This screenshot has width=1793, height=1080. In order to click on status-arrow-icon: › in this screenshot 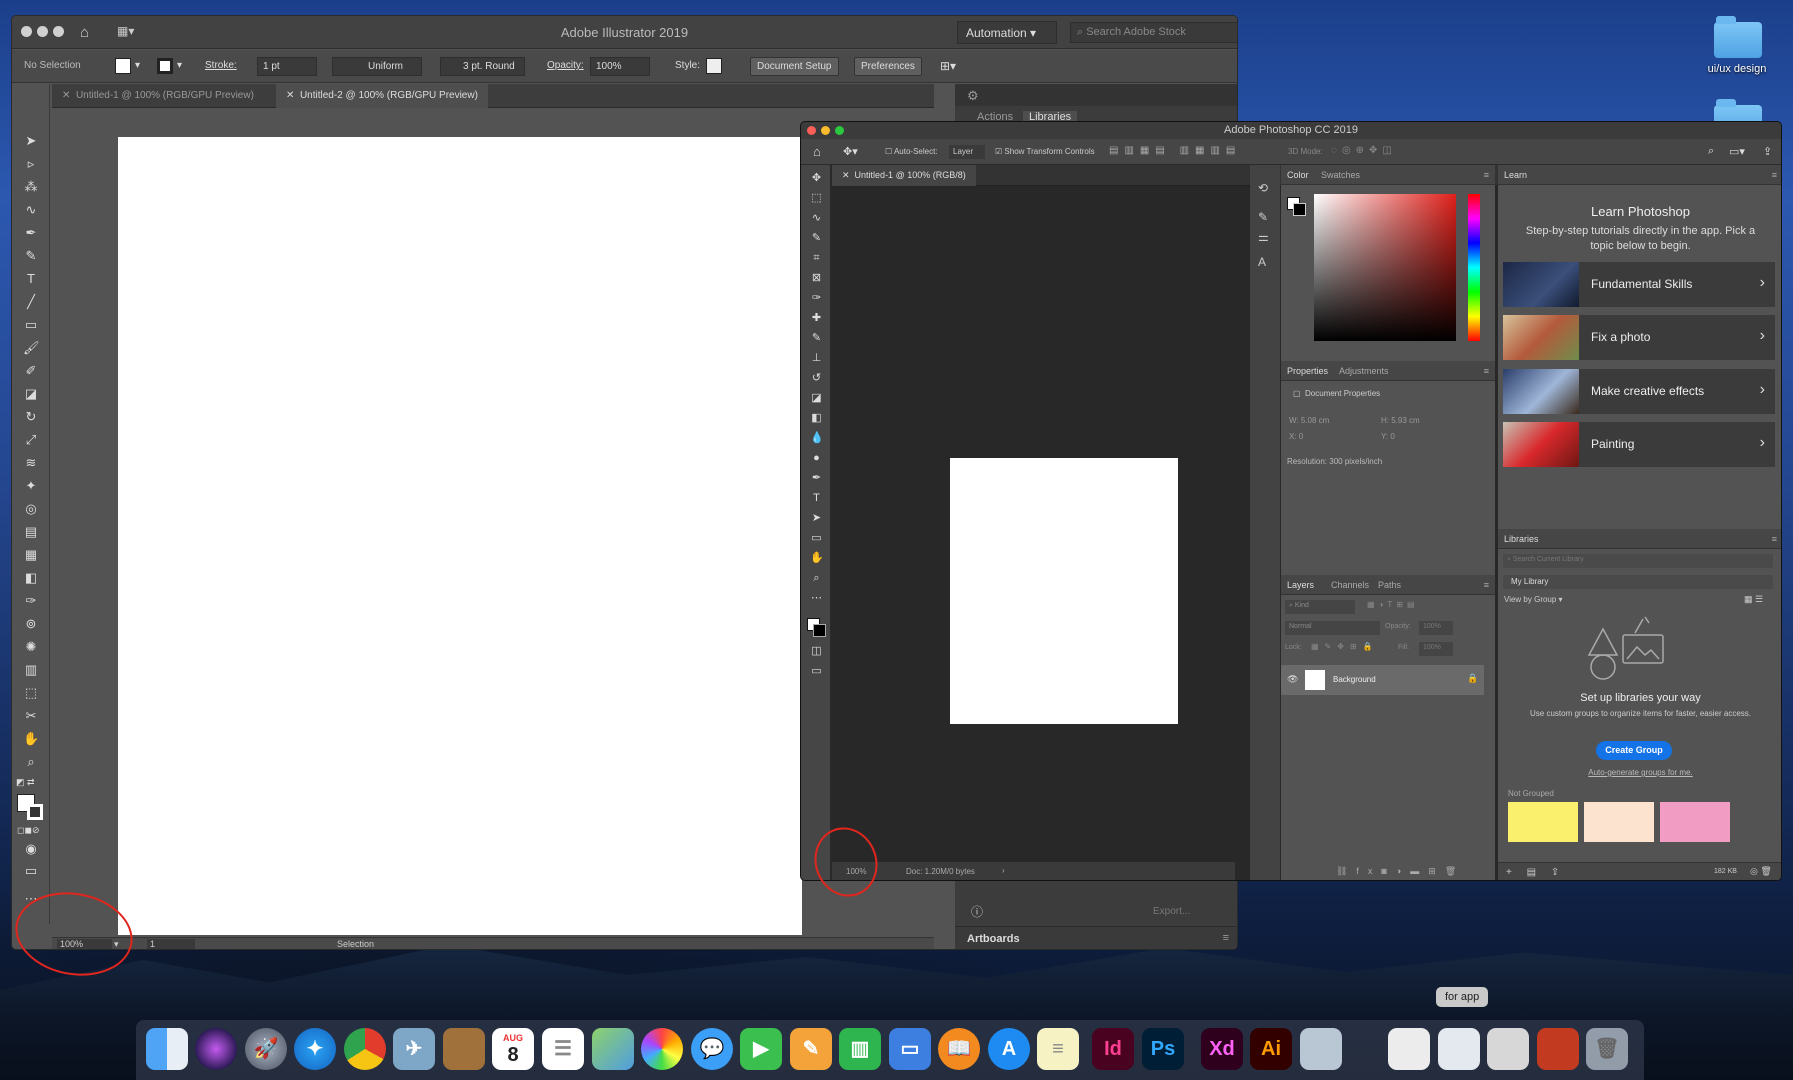, I will do `click(1003, 870)`.